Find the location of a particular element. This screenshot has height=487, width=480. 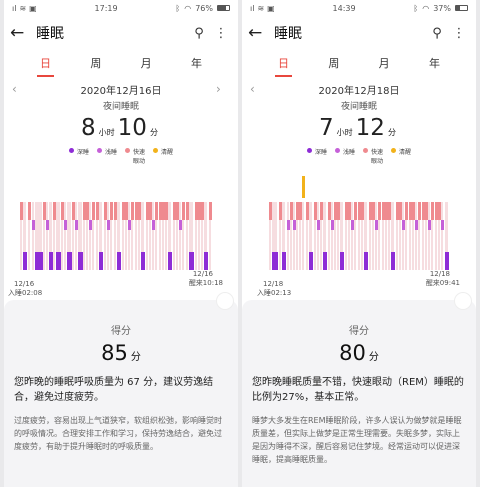

score-value: 85 is located at coordinates (114, 353).